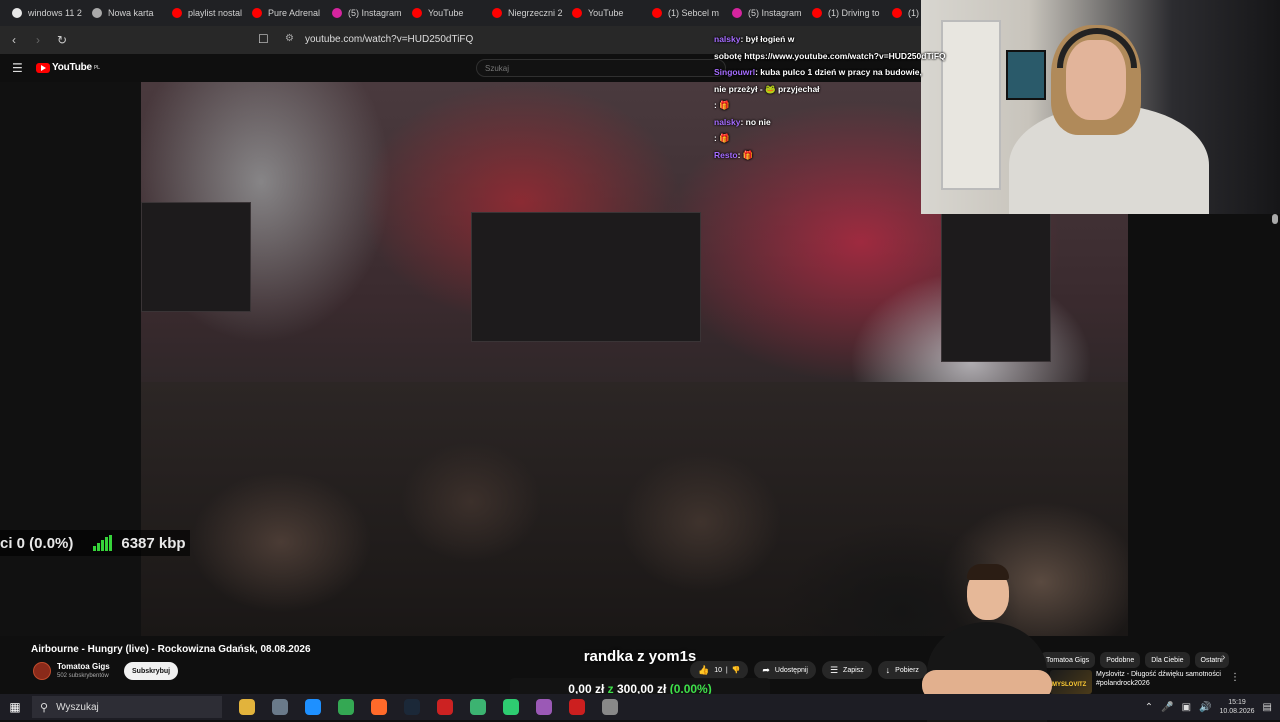 Image resolution: width=1280 pixels, height=722 pixels. I want to click on subscribe-button: Subskrybuj, so click(151, 671).